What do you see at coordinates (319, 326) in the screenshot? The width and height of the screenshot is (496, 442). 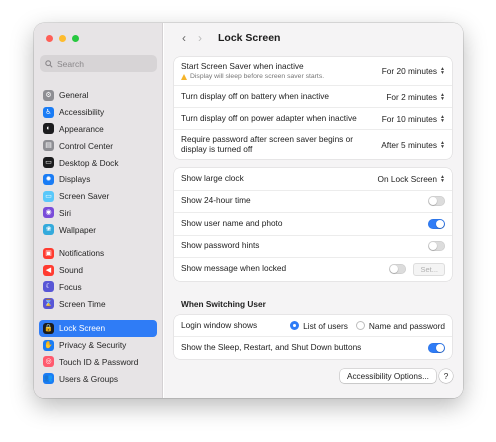 I see `radio-list-of-users: List of users` at bounding box center [319, 326].